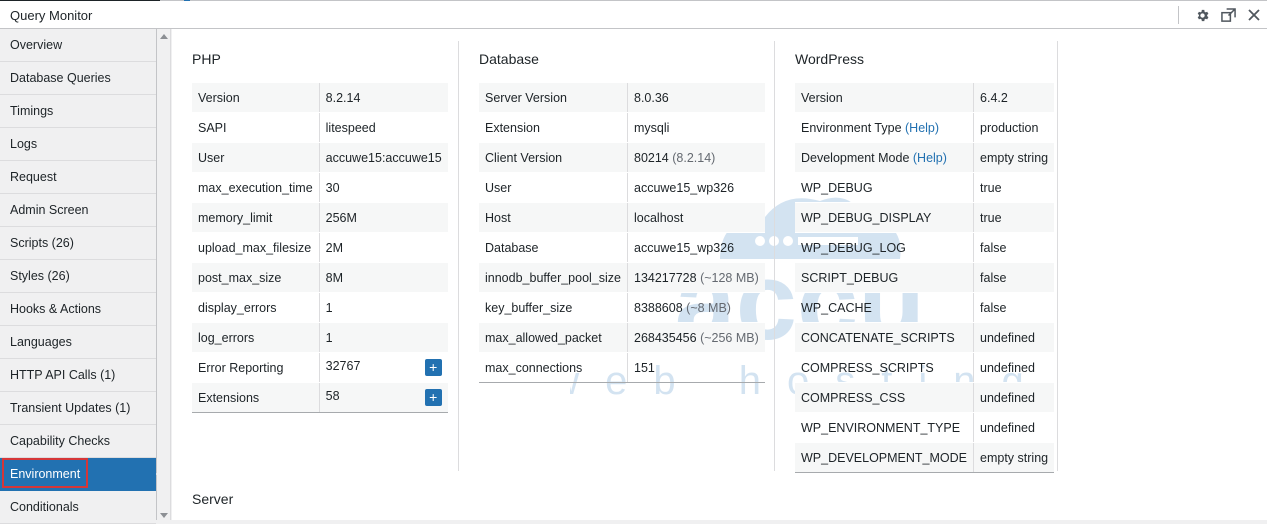 The image size is (1267, 524). What do you see at coordinates (529, 307) in the screenshot?
I see `row-key-label: key_buffer_size` at bounding box center [529, 307].